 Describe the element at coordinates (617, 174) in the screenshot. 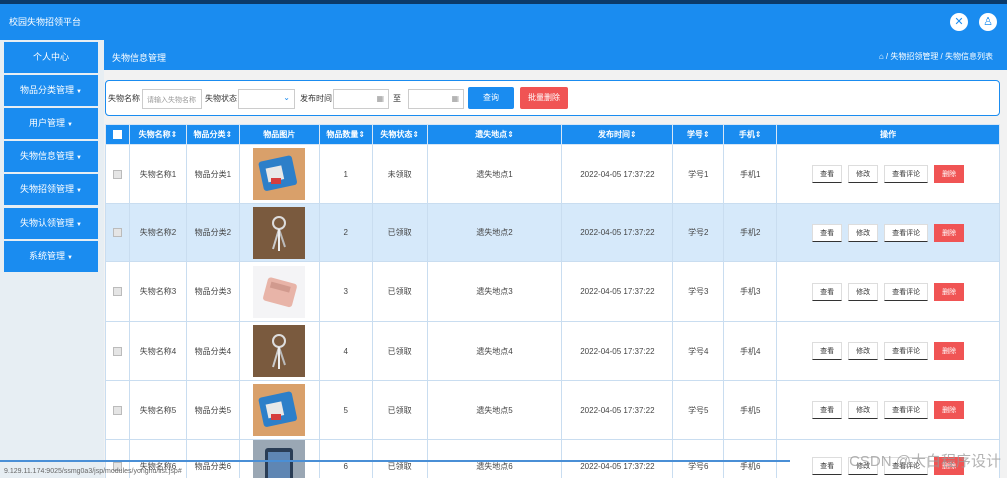

I see `cell-time: 2022-04-05 17:37:22` at that location.